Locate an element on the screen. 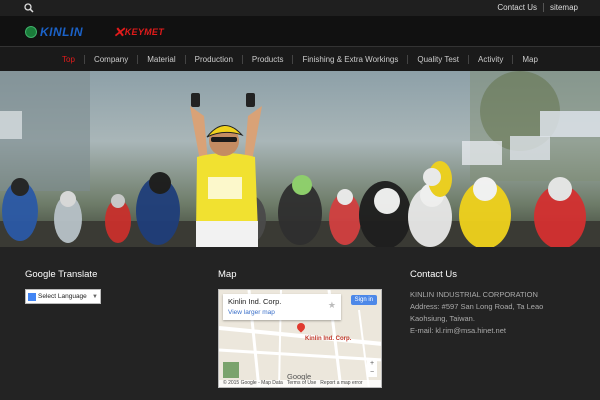 This screenshot has height=400, width=600. google-icon is located at coordinates (32, 296).